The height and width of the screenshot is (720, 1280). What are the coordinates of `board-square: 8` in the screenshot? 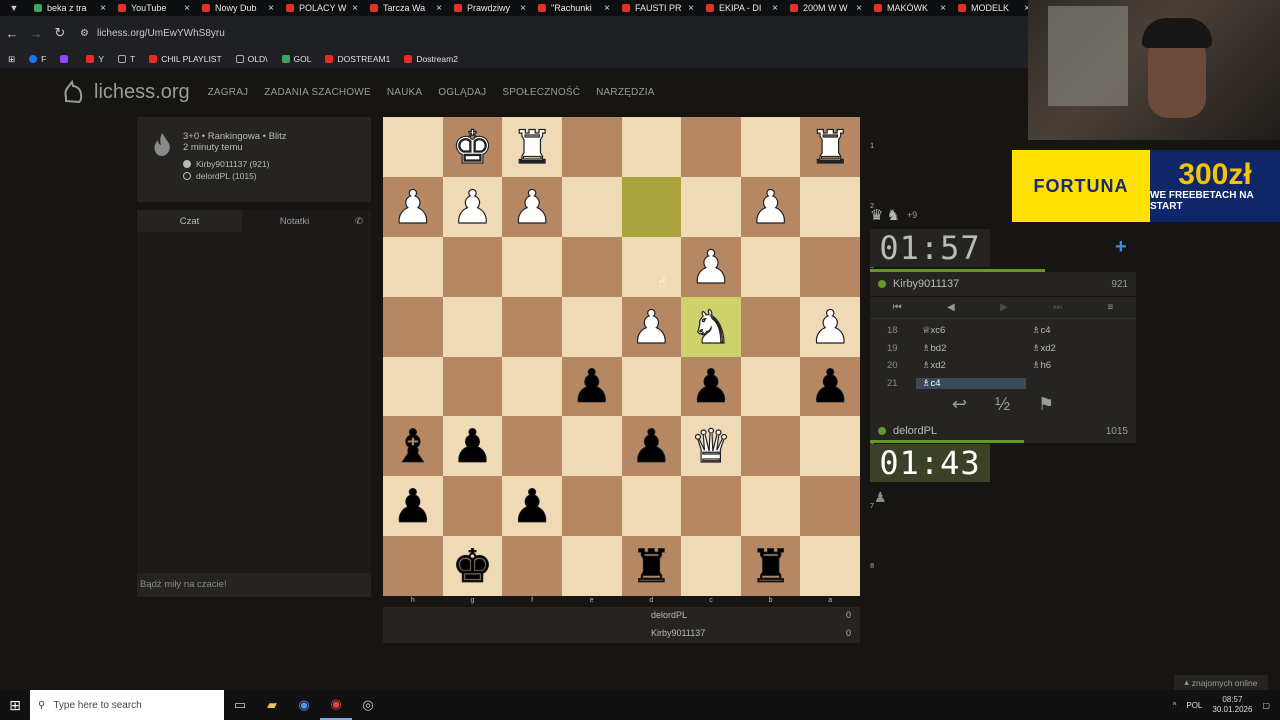 It's located at (837, 566).